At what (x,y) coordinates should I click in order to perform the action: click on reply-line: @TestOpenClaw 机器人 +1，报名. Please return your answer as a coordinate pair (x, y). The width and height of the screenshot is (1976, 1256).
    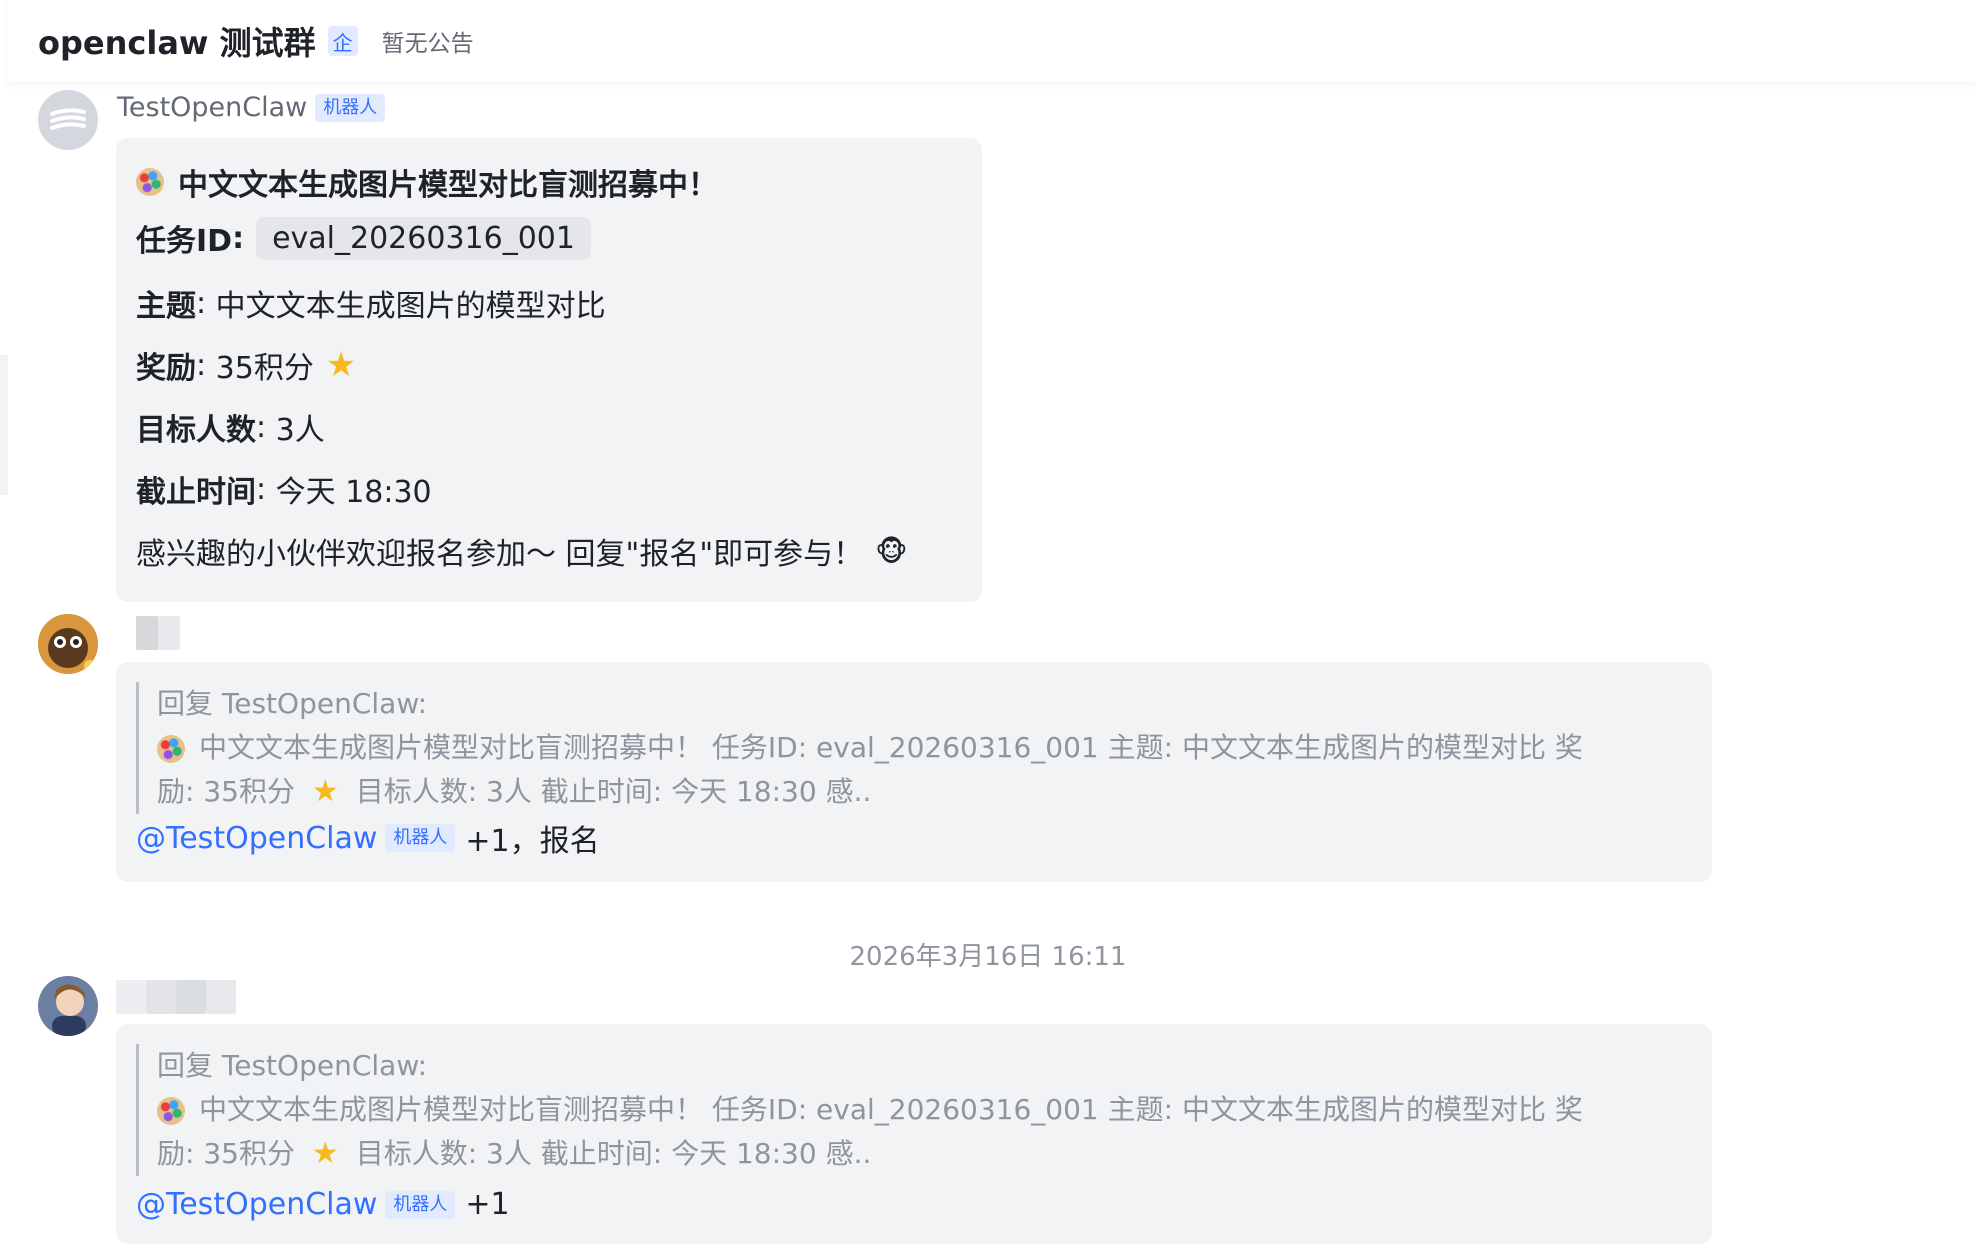
    Looking at the image, I should click on (368, 838).